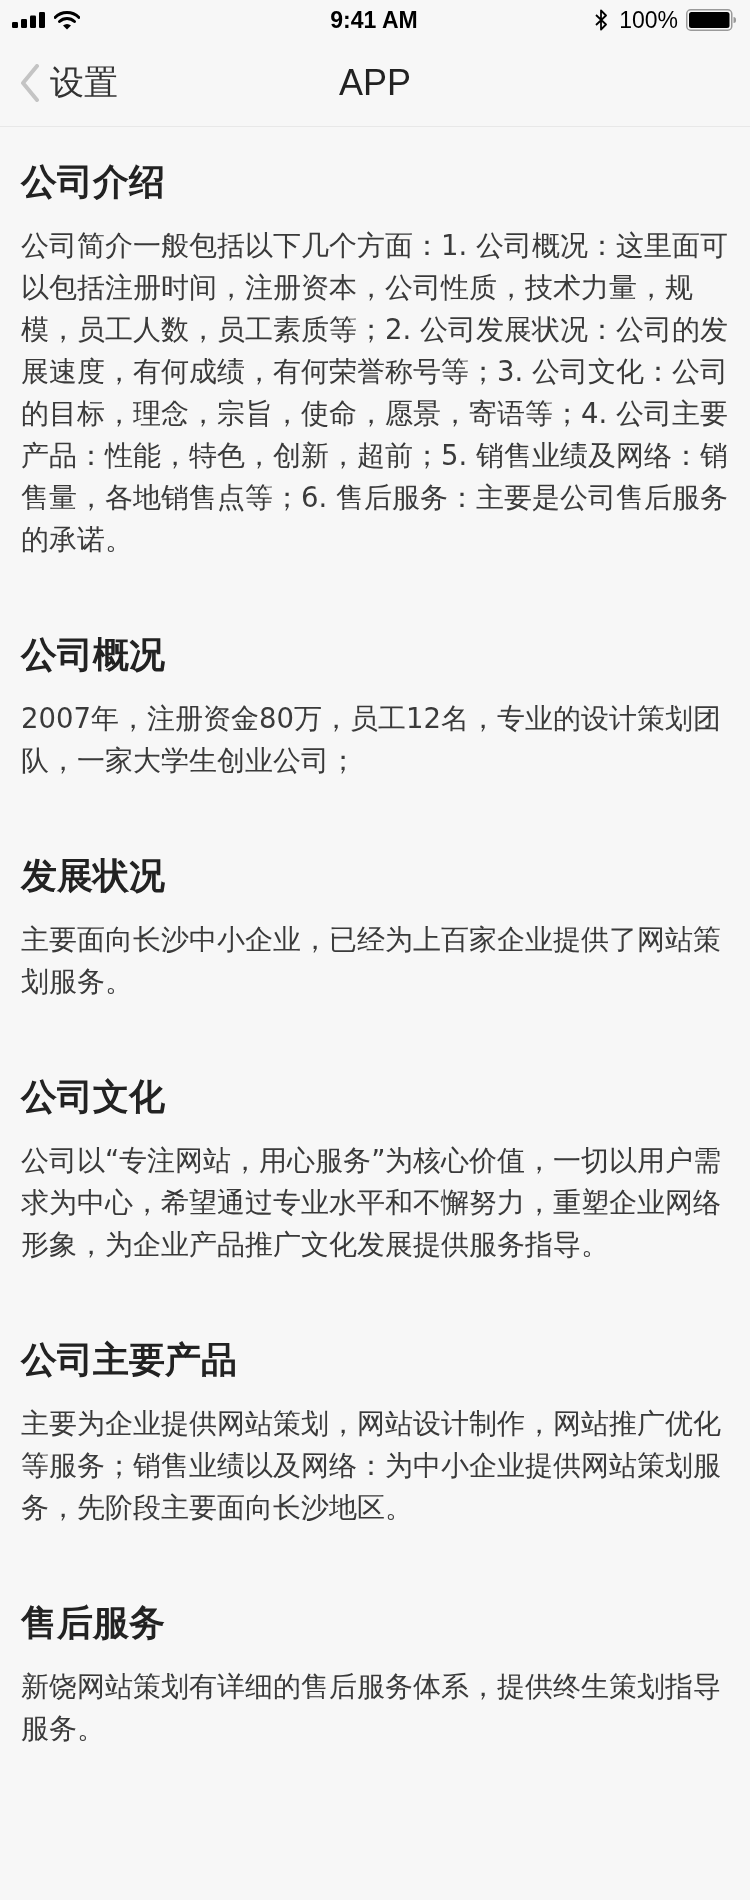 This screenshot has width=750, height=1900. What do you see at coordinates (93, 182) in the screenshot?
I see `section-heading: 公司介绍` at bounding box center [93, 182].